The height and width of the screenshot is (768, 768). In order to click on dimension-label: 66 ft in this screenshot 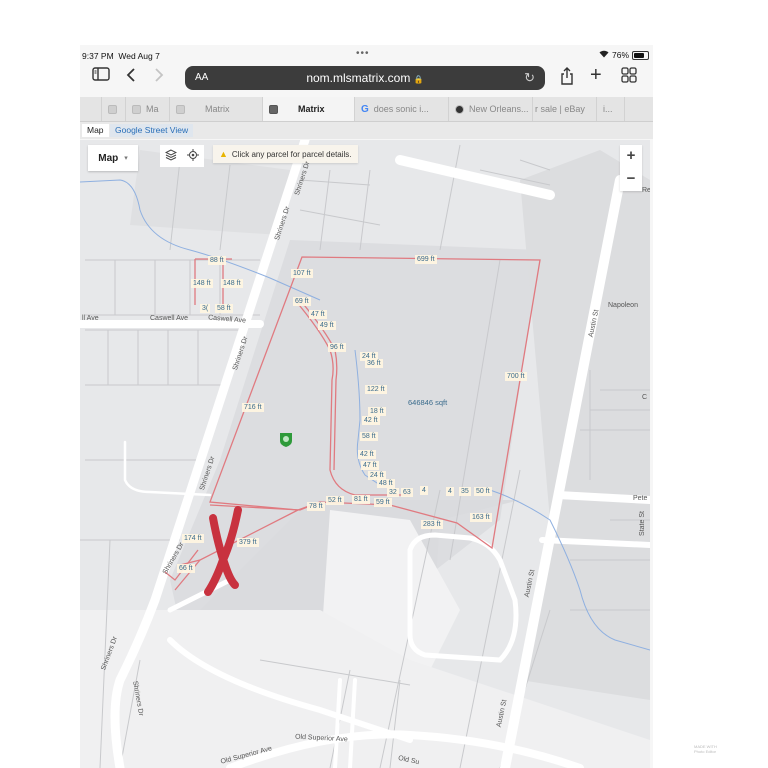, I will do `click(186, 568)`.